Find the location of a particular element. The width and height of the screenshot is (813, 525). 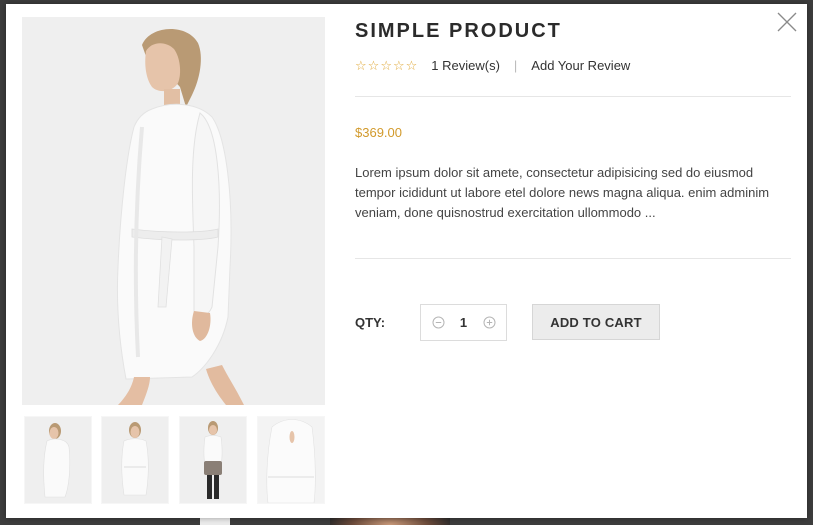

qty-label: QTY: is located at coordinates (370, 322).